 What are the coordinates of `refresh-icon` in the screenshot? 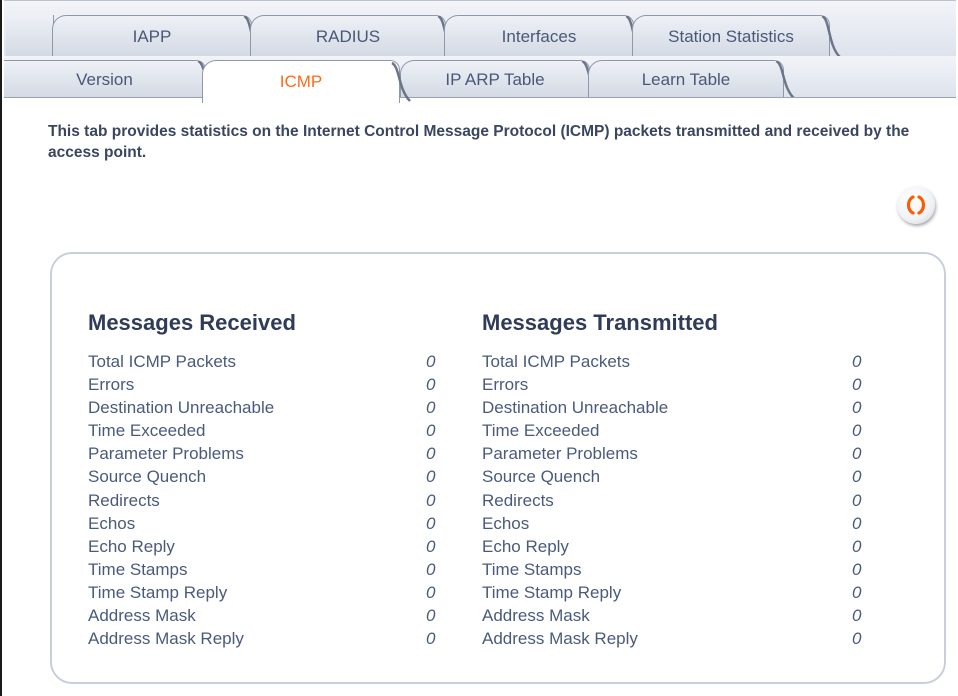 It's located at (916, 205).